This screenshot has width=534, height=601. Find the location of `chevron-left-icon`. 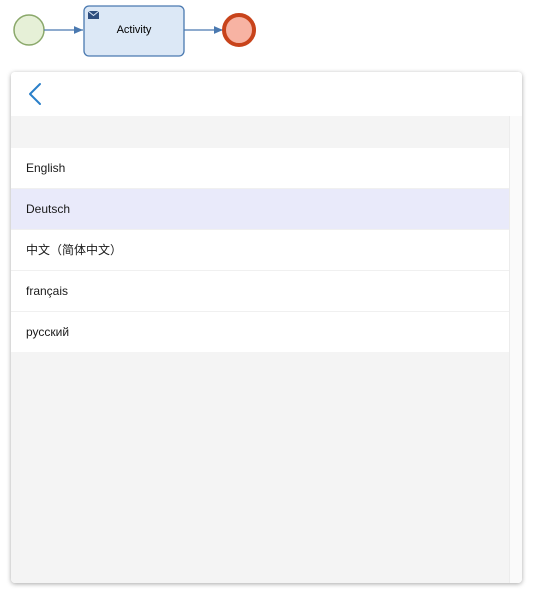

chevron-left-icon is located at coordinates (35, 94).